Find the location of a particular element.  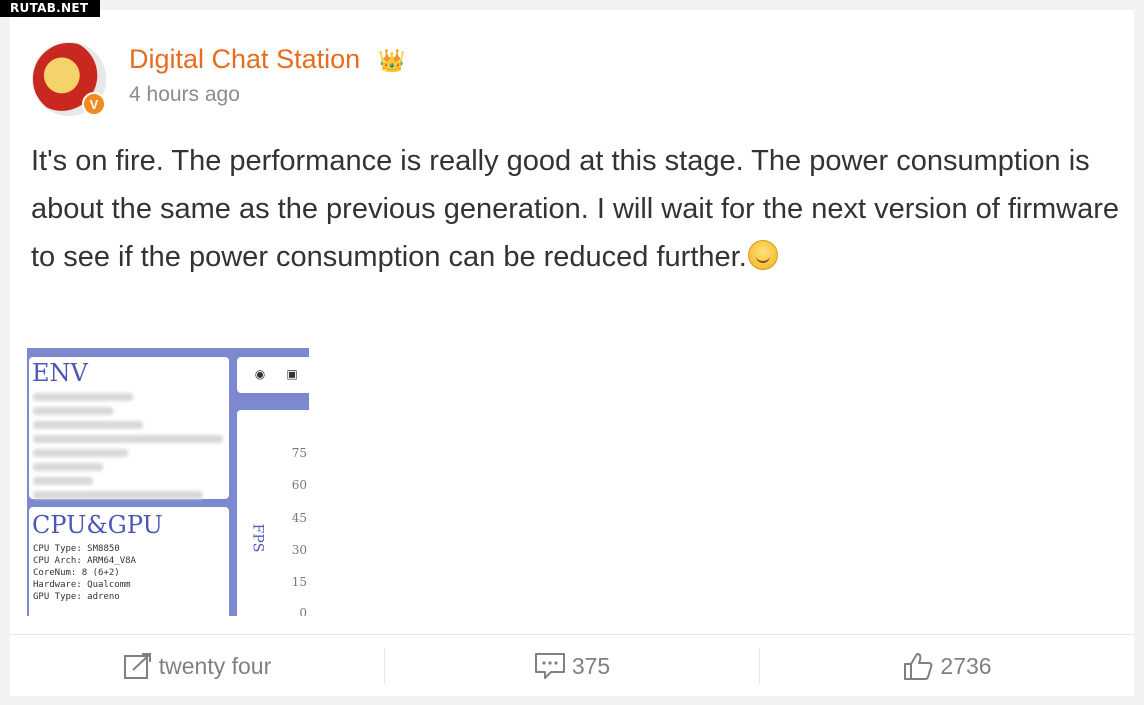

fps-axis-label: FPS is located at coordinates (257, 538).